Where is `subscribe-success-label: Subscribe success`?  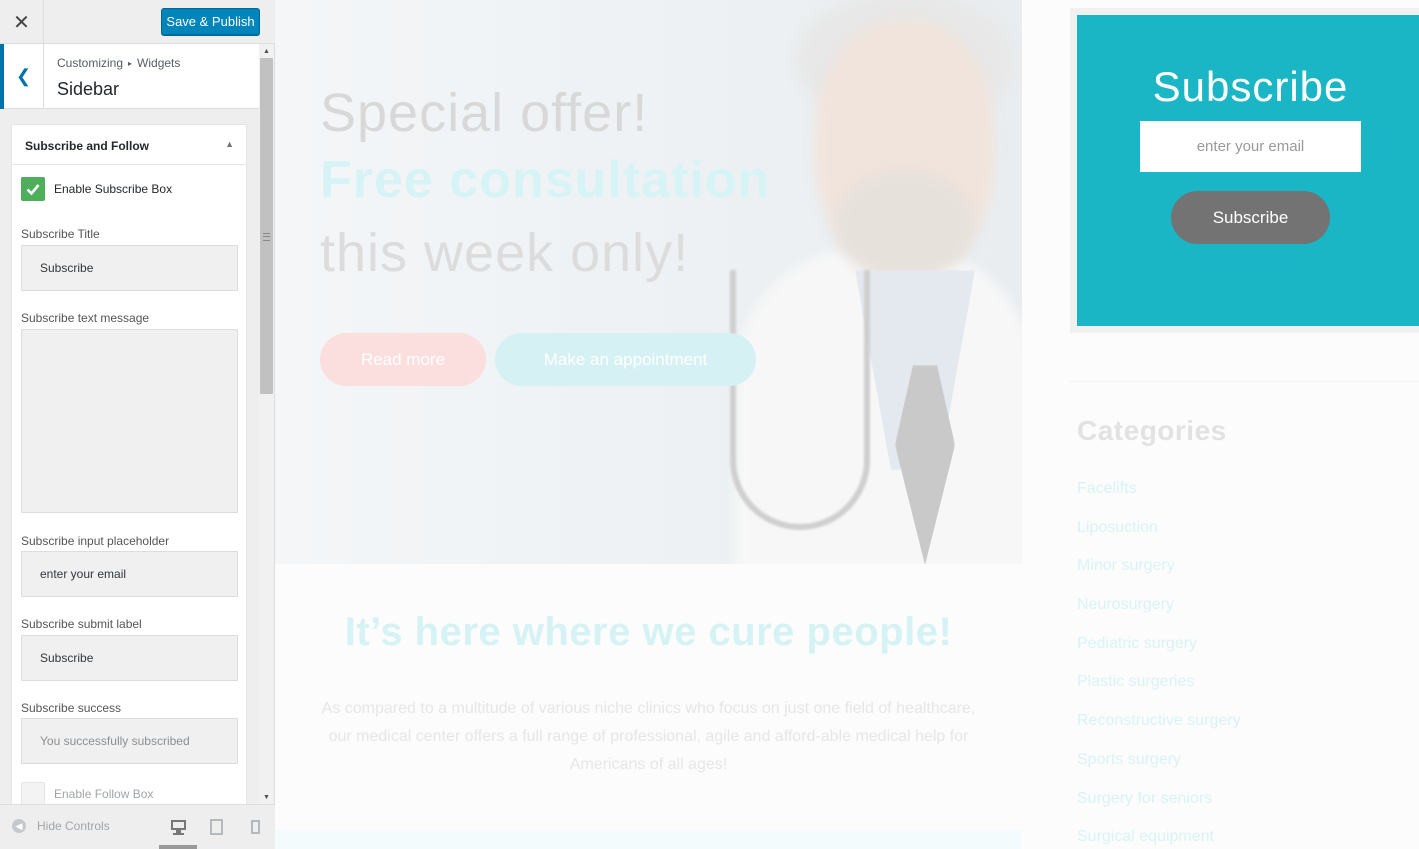 subscribe-success-label: Subscribe success is located at coordinates (71, 708).